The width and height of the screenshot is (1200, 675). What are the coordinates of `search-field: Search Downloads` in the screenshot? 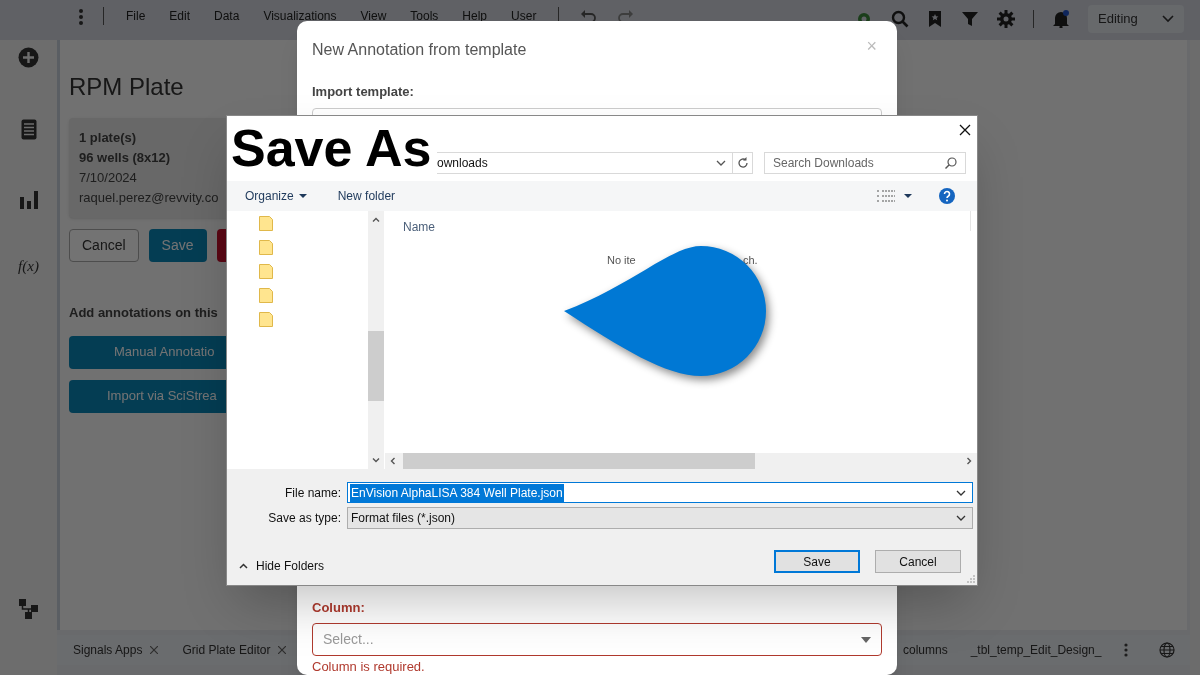 It's located at (865, 163).